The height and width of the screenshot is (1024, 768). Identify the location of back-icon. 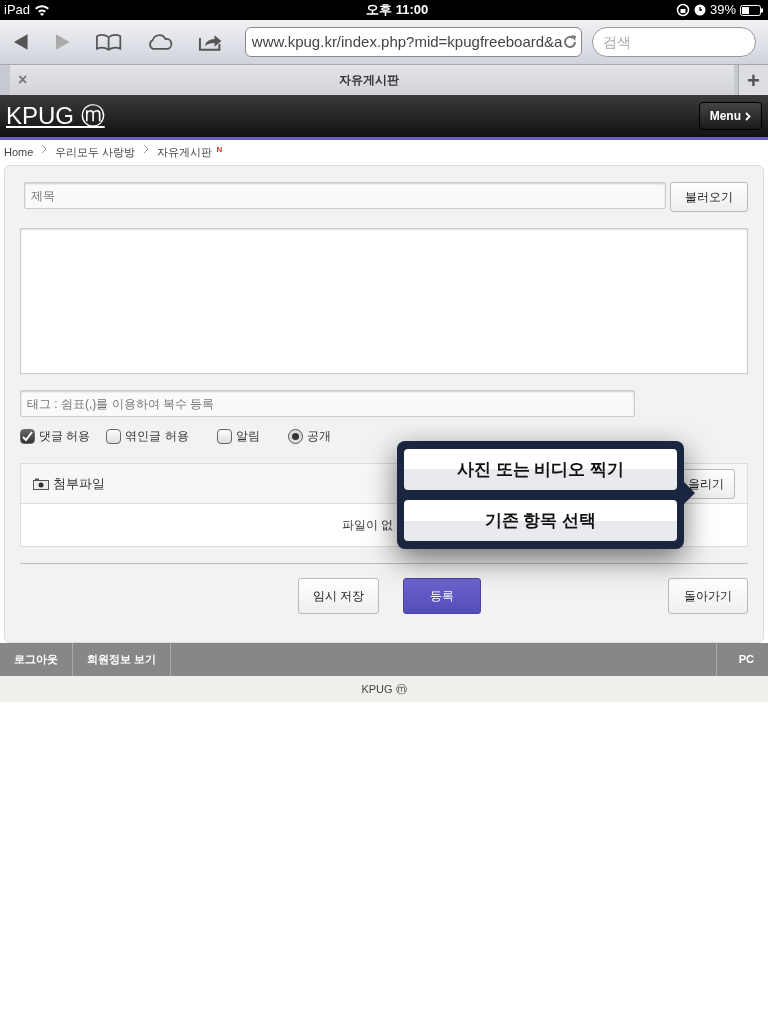
(21, 42).